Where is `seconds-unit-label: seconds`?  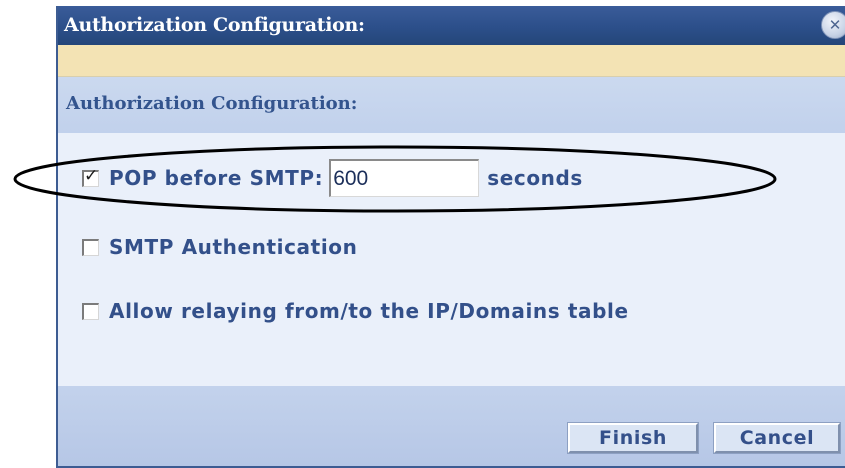
seconds-unit-label: seconds is located at coordinates (535, 178).